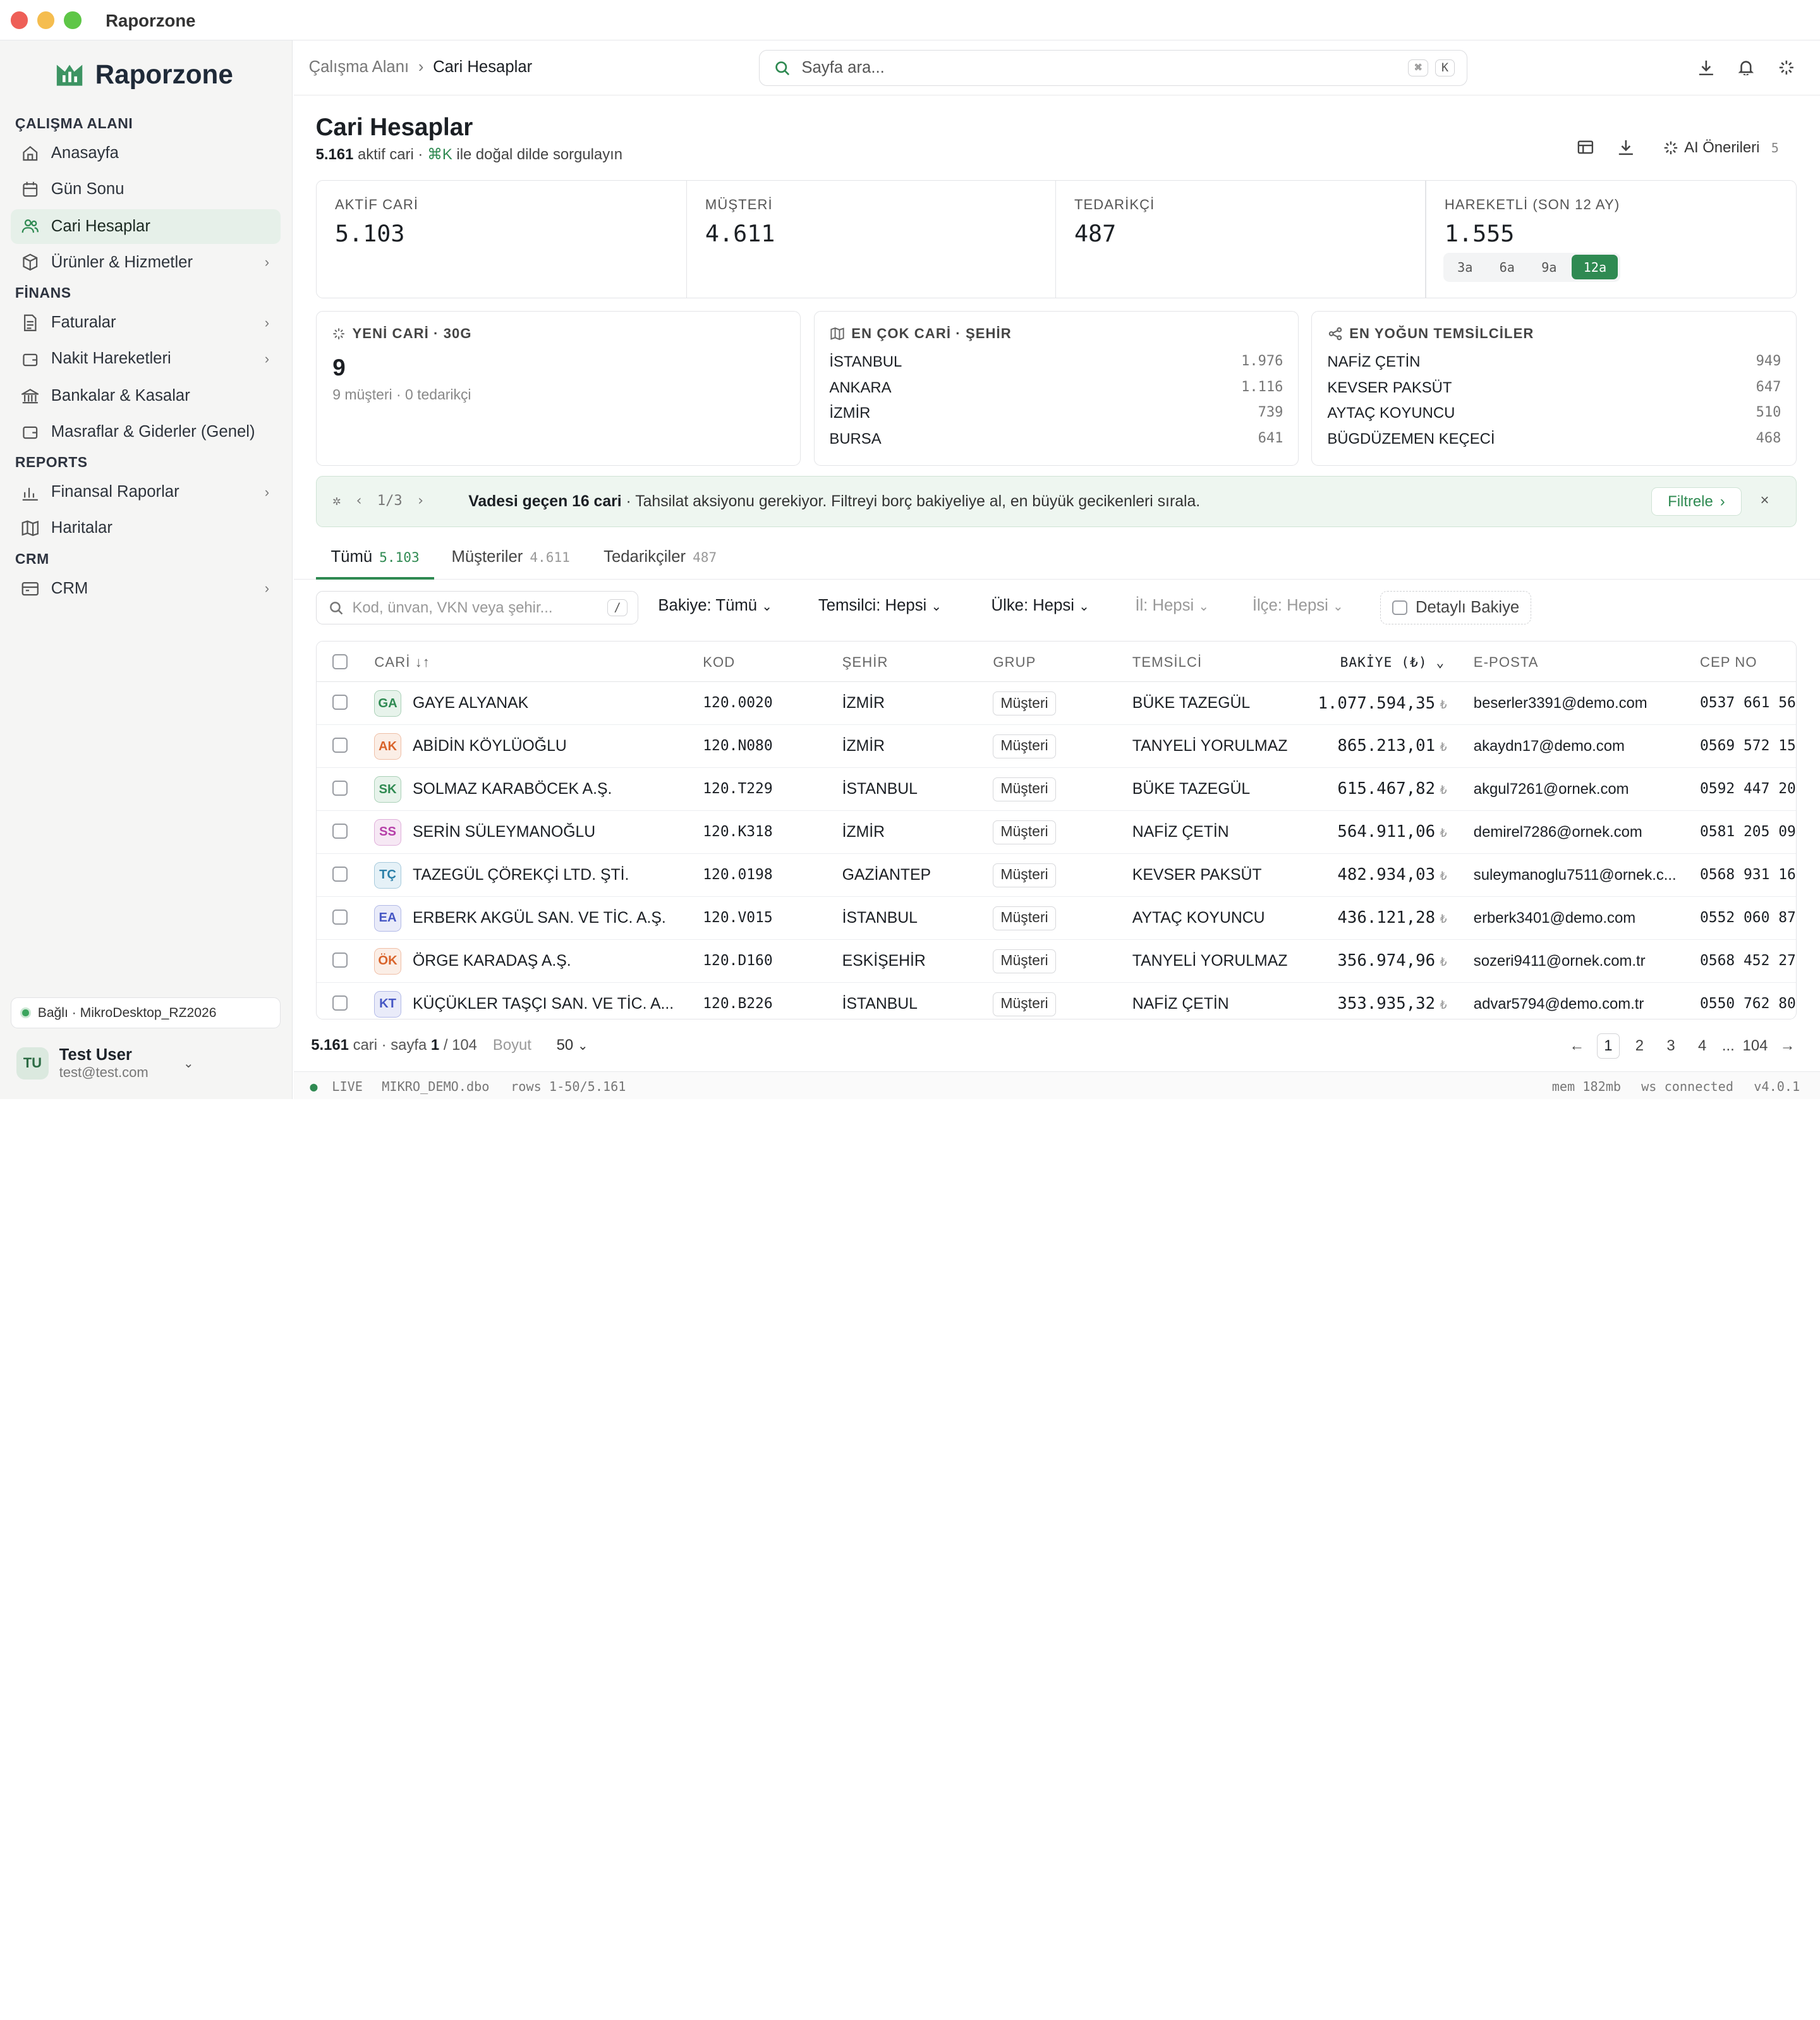  What do you see at coordinates (146, 263) in the screenshot?
I see `sidebar-item-urunler: Ürünler & Hizmetler ›` at bounding box center [146, 263].